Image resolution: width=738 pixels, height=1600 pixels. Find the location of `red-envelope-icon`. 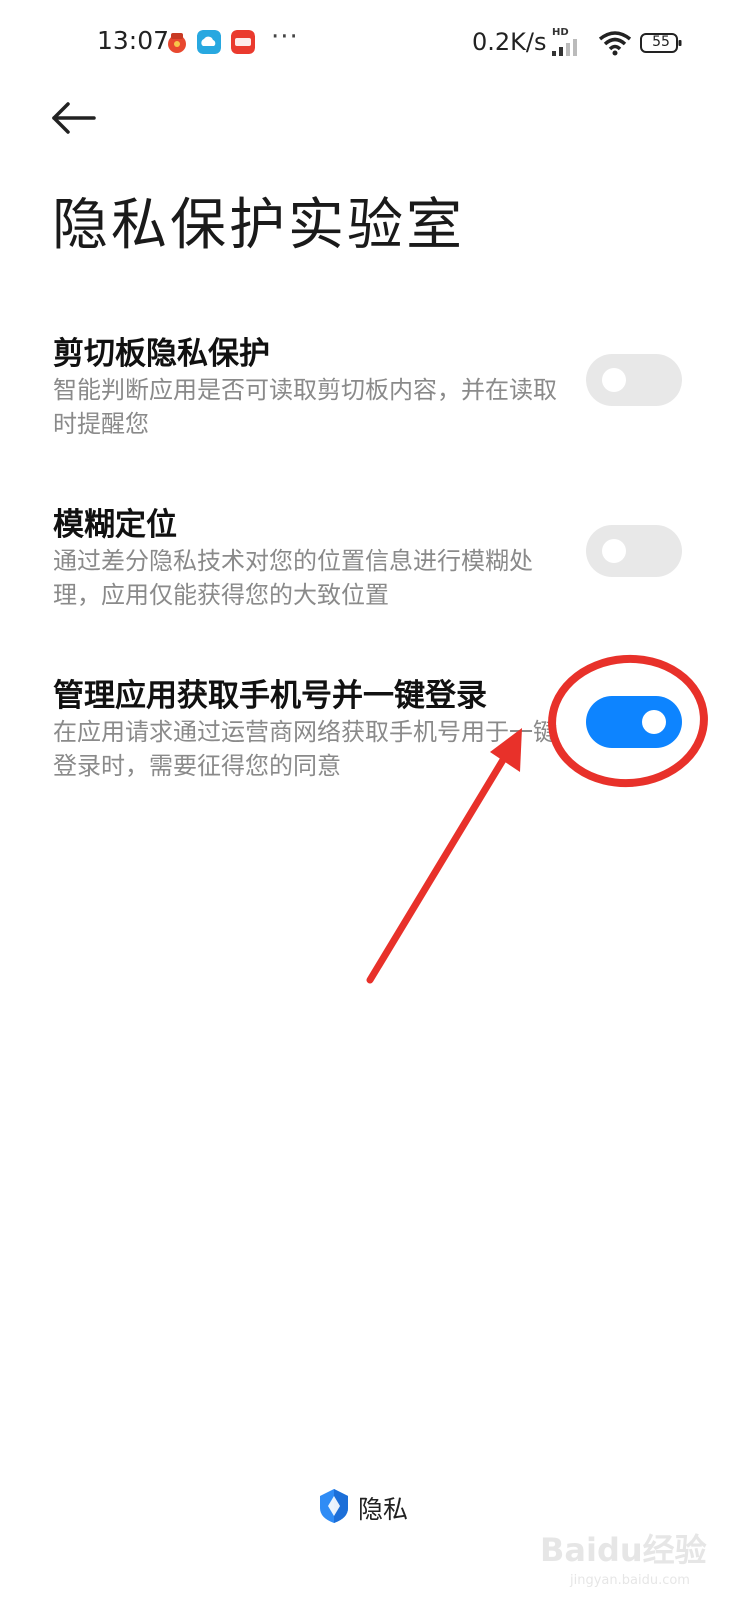

red-envelope-icon is located at coordinates (177, 43).